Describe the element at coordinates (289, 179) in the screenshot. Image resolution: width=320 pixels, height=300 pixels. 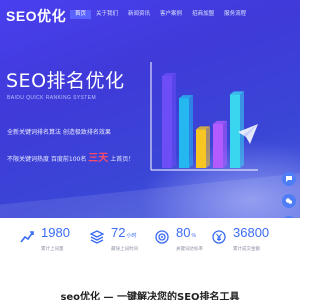
I see `chat-icon` at that location.